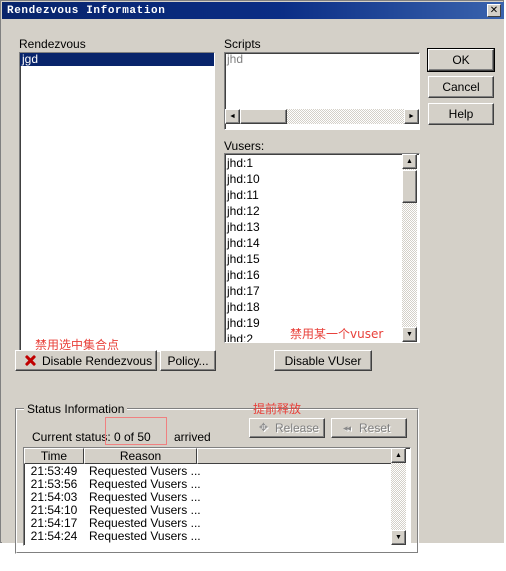 The height and width of the screenshot is (571, 506). Describe the element at coordinates (314, 227) in the screenshot. I see `list-item: jhd:13` at that location.